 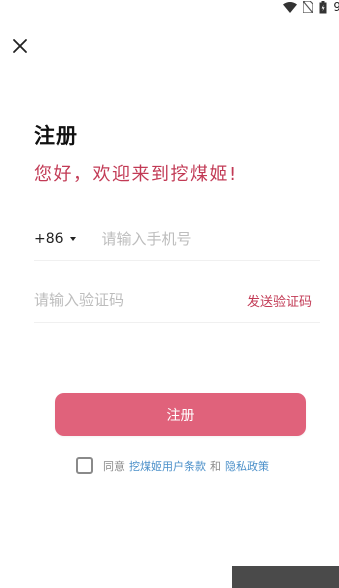 What do you see at coordinates (285, 577) in the screenshot?
I see `bottom-bar` at bounding box center [285, 577].